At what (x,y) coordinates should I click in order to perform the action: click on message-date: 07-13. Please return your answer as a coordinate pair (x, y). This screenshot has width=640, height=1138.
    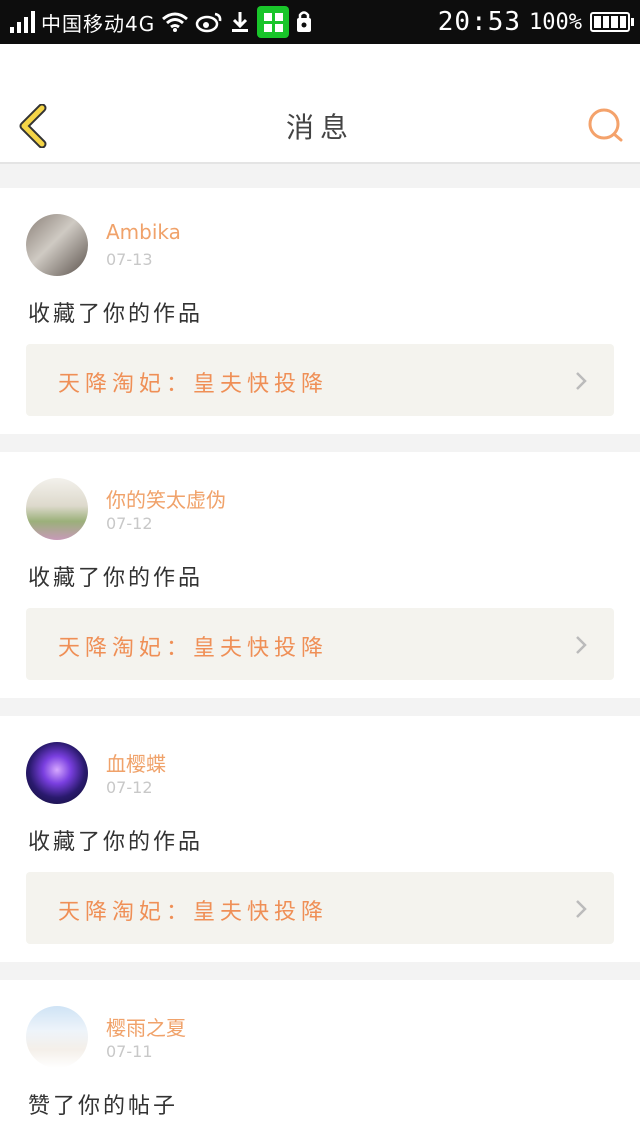
    Looking at the image, I should click on (129, 259).